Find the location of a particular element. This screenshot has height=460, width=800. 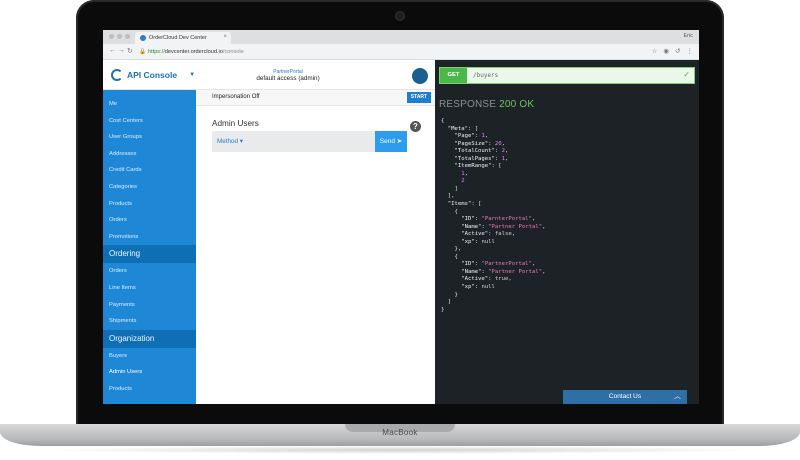

app-title: API Console is located at coordinates (152, 75).